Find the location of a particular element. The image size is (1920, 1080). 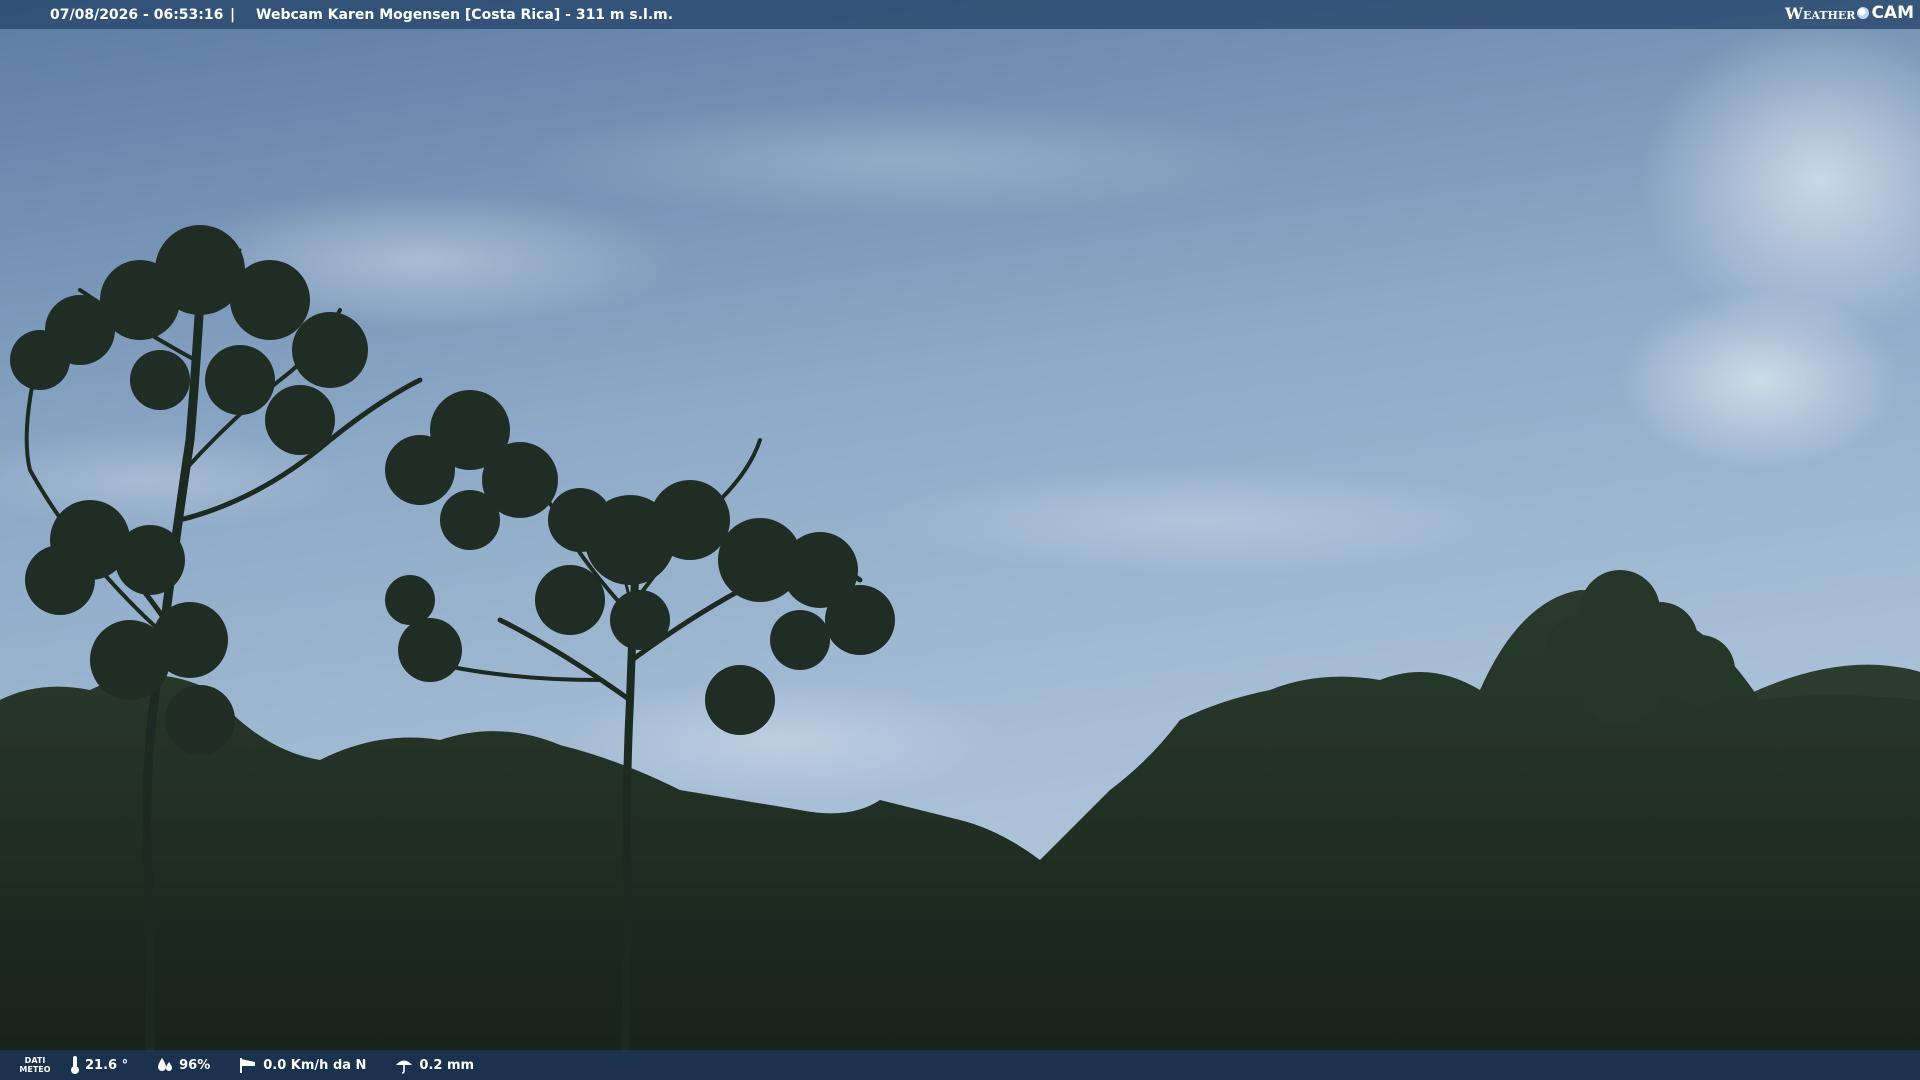

wind-value: 0.0 Km/h da N is located at coordinates (315, 1065).